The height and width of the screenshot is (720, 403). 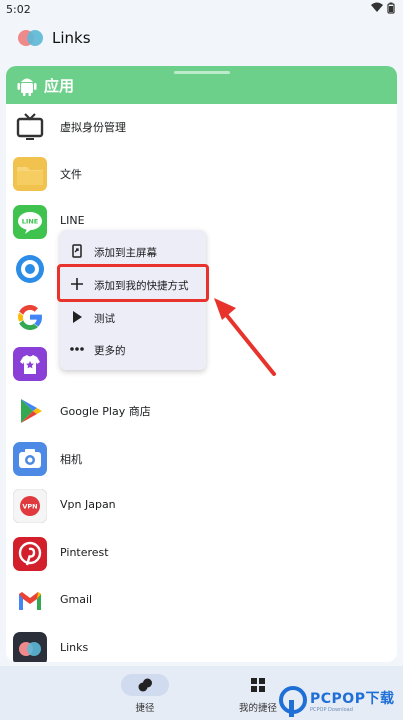 I want to click on app-label: 虚拟身份管理, so click(x=93, y=127).